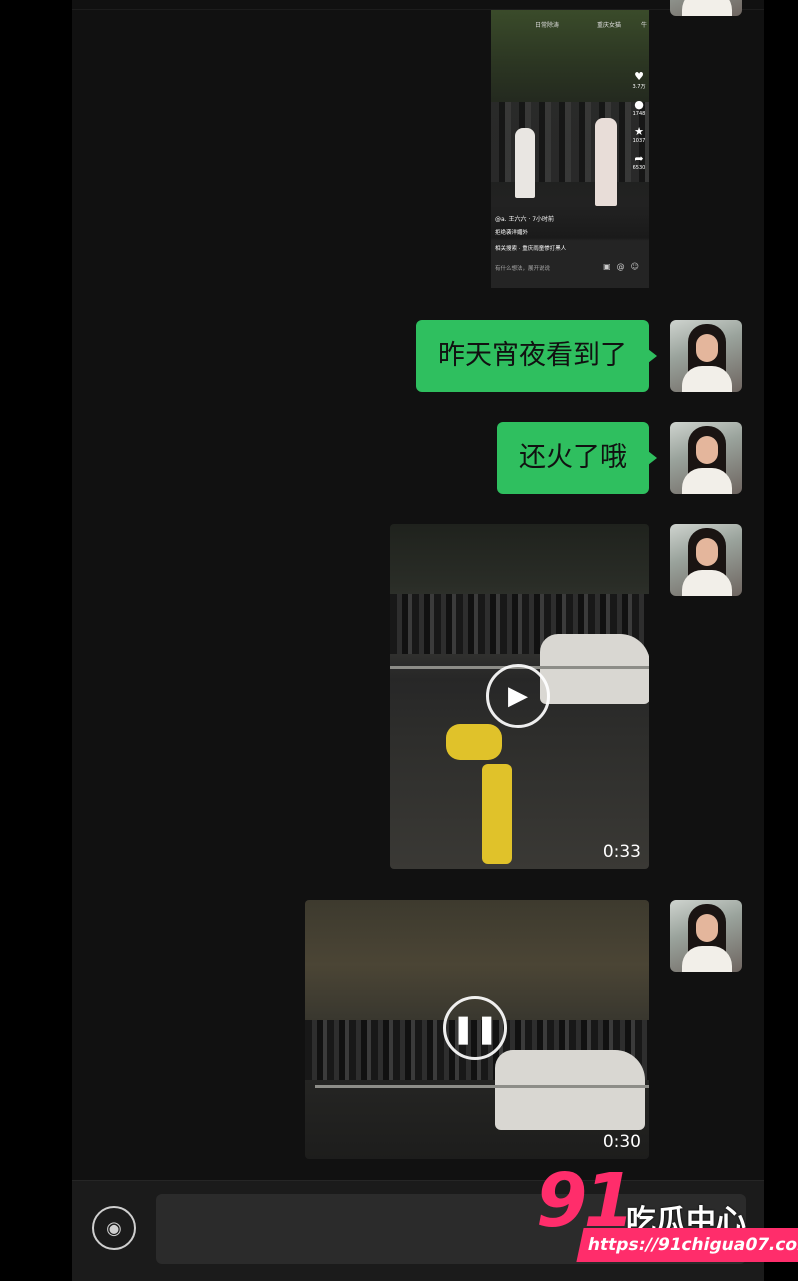 The width and height of the screenshot is (798, 1281). Describe the element at coordinates (525, 219) in the screenshot. I see `screenshot-username: @a. 王六六 · 7小时前` at that location.